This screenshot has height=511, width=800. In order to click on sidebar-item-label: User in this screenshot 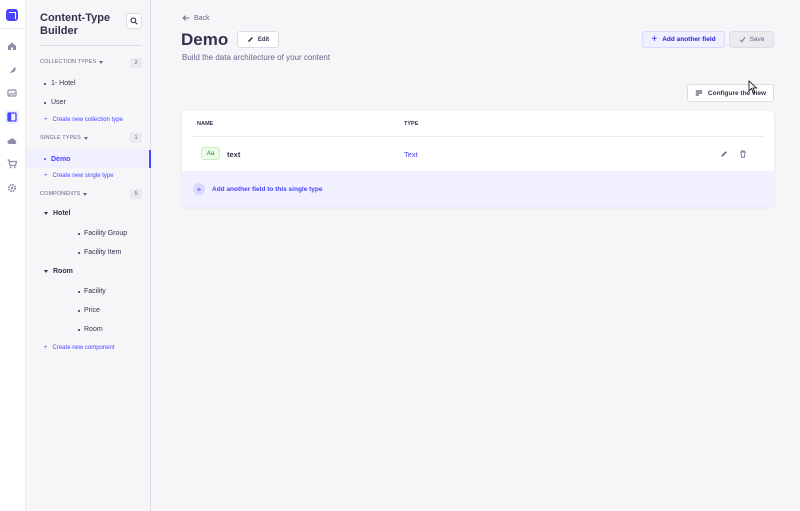, I will do `click(58, 102)`.